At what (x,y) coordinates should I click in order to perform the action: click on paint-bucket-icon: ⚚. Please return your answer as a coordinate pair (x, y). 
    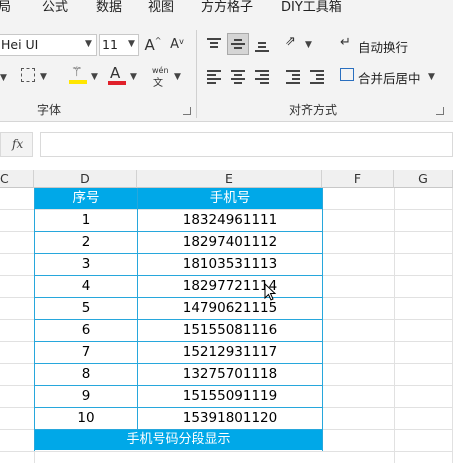
    Looking at the image, I should click on (77, 72).